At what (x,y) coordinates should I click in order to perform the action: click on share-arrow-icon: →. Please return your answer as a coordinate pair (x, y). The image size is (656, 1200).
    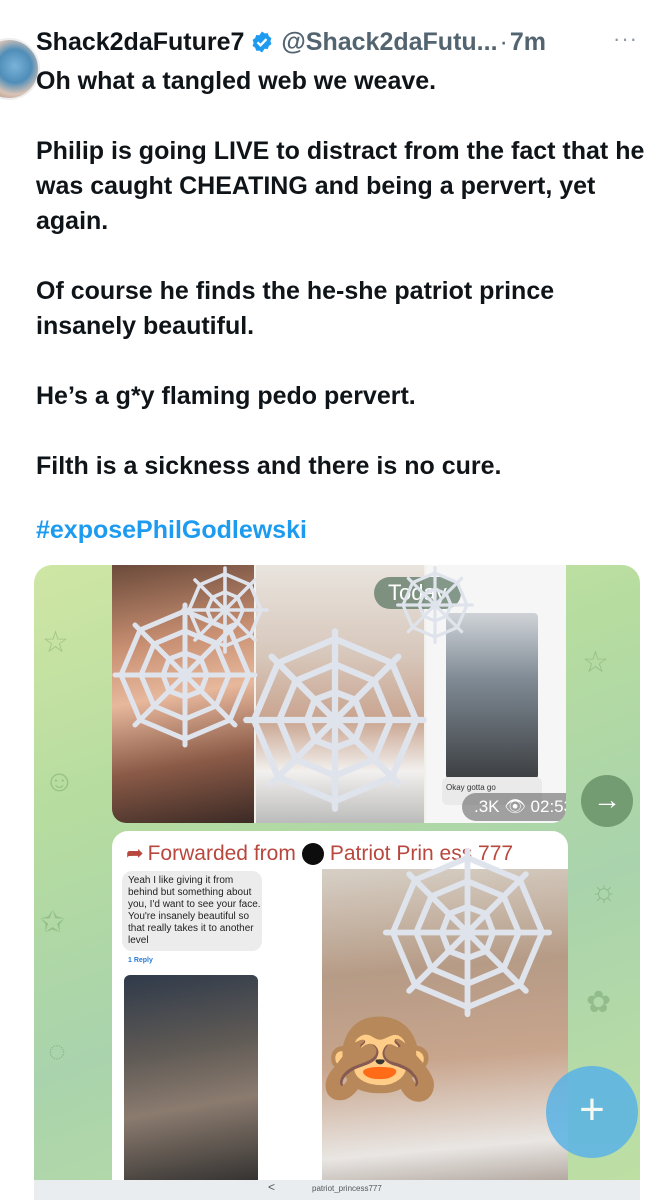
    Looking at the image, I should click on (607, 801).